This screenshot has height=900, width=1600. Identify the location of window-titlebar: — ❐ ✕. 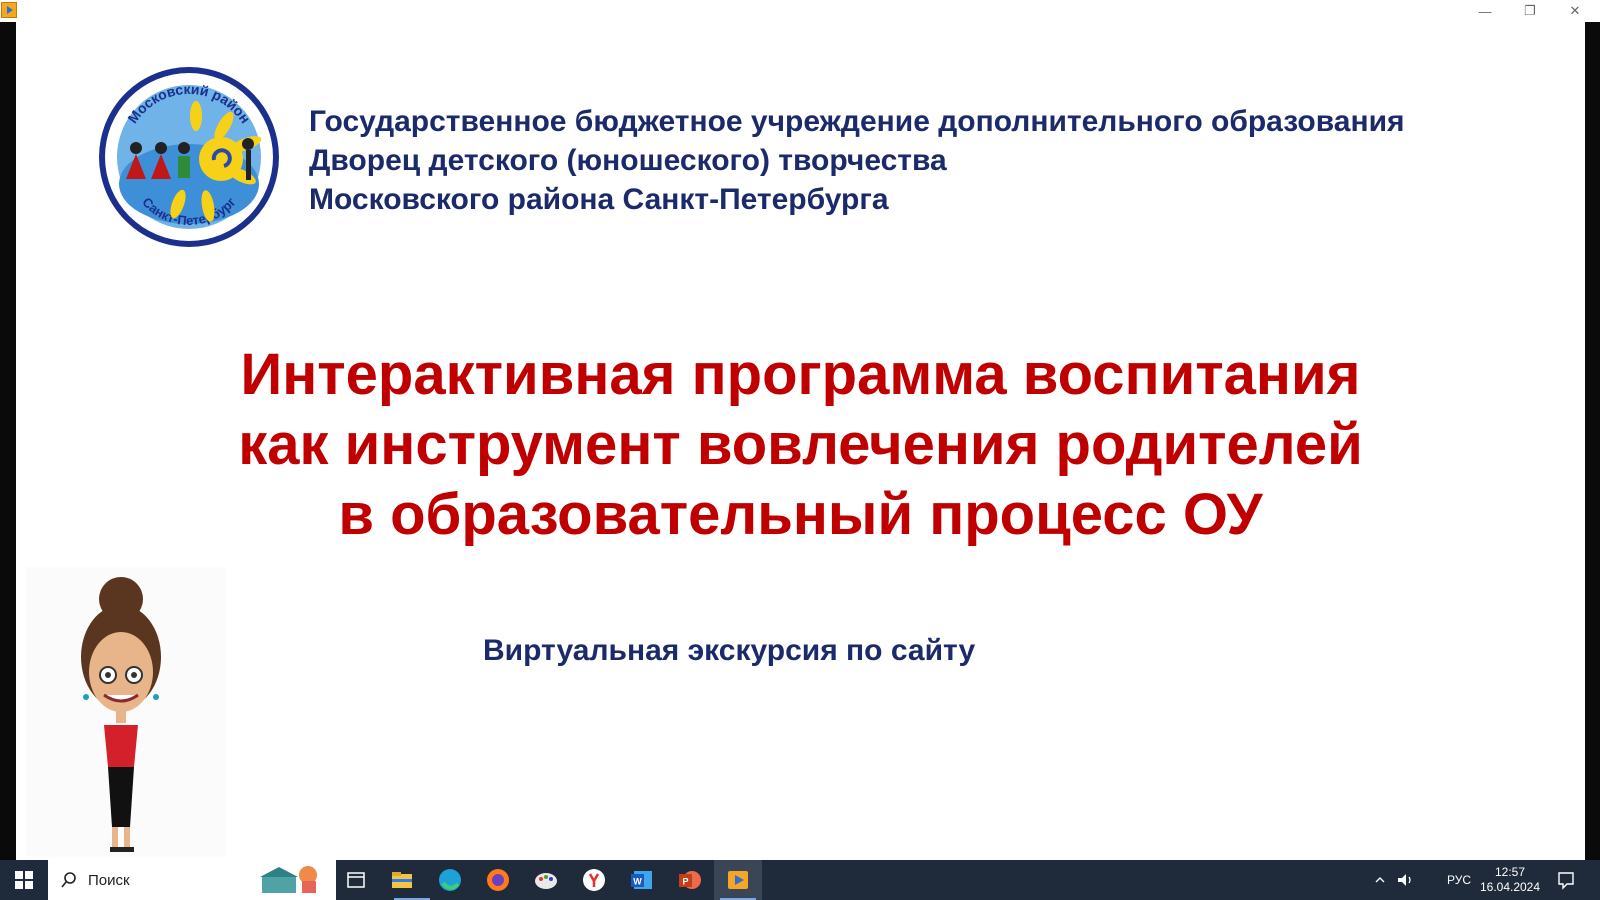
(800, 11).